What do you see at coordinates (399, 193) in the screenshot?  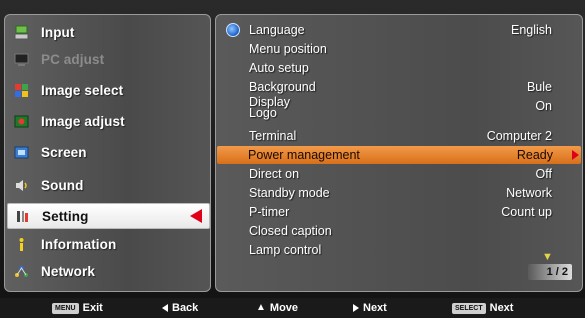 I see `setting-row-standby-mode: Standby mode Network` at bounding box center [399, 193].